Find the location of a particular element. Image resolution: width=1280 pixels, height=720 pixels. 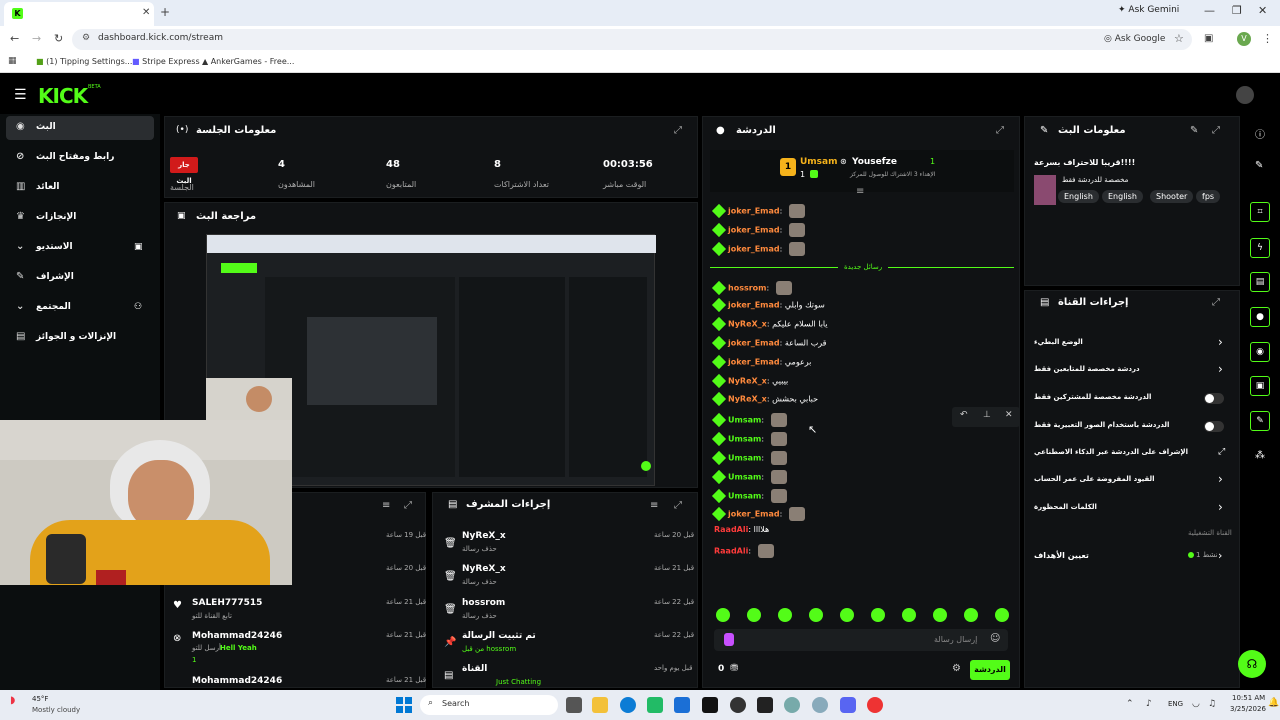

chat-send-button: الدردشة is located at coordinates (990, 670).